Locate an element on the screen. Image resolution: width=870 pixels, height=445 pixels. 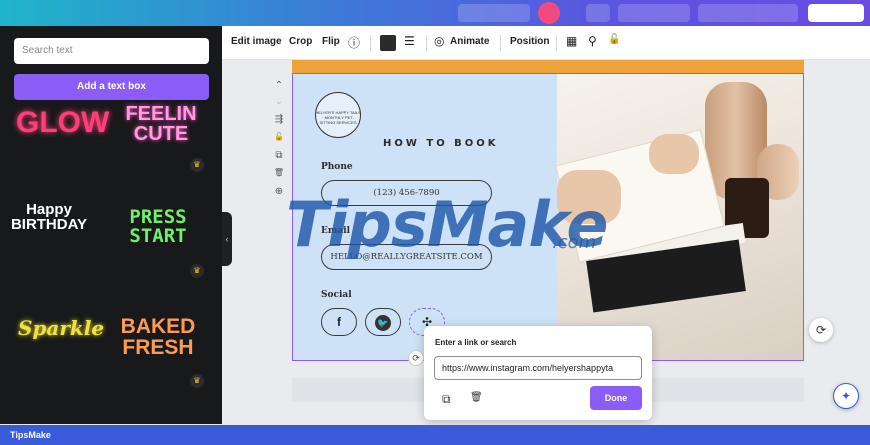
social-label: Social is located at coordinates (336, 295).